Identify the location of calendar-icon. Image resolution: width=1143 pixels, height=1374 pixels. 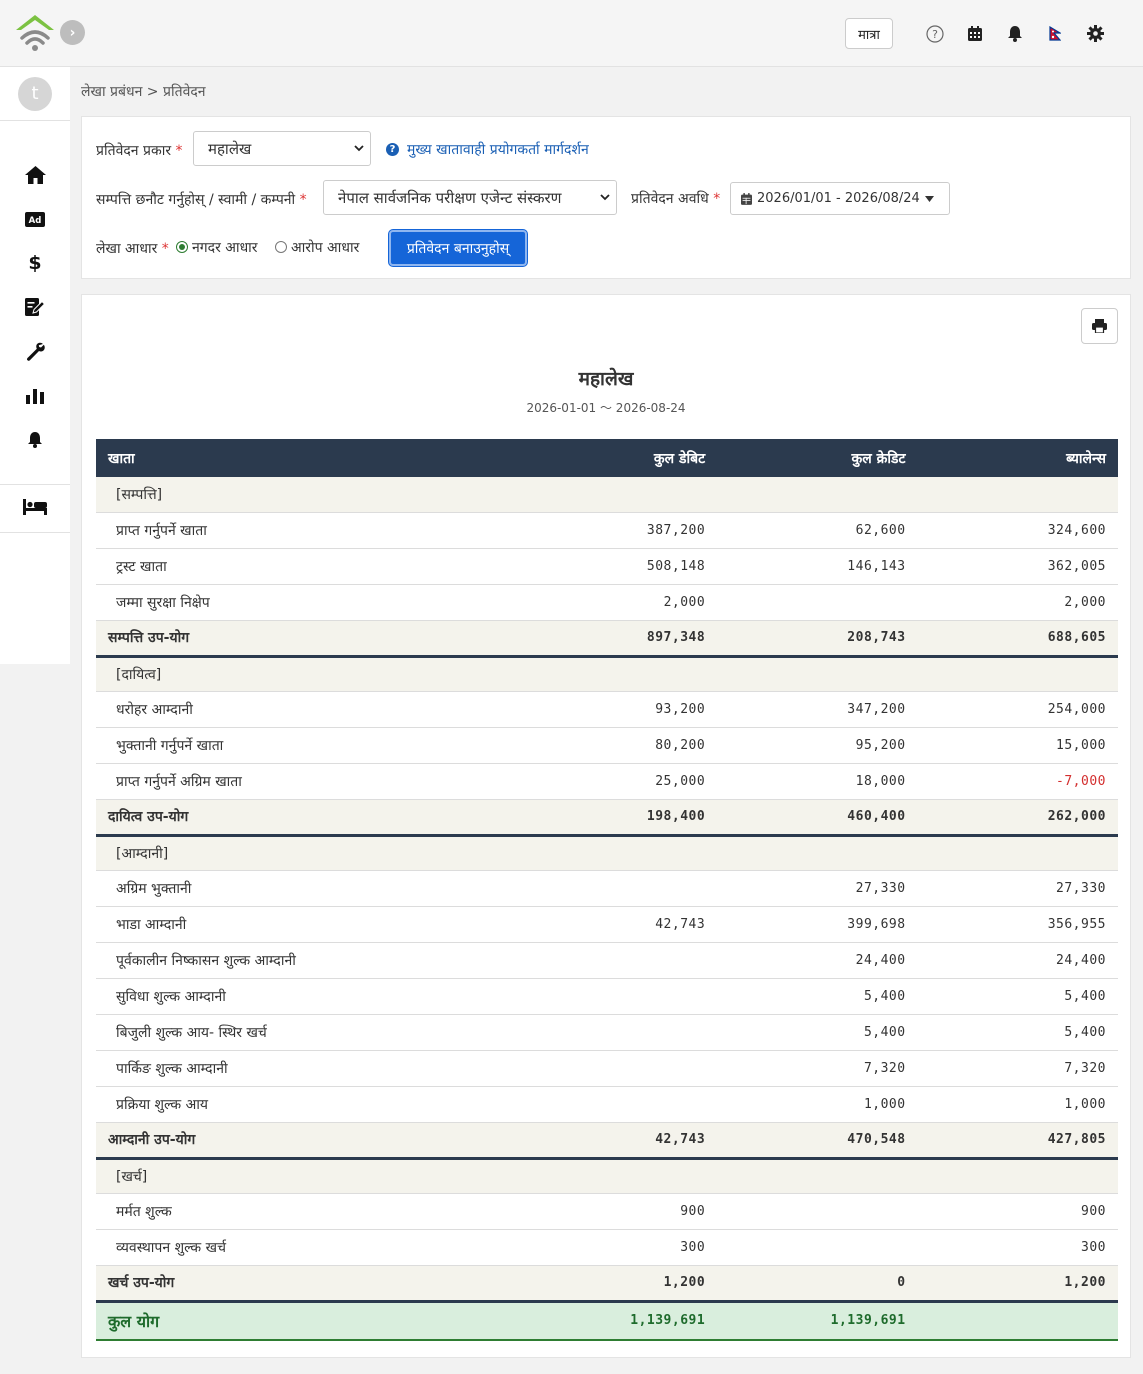
(975, 33).